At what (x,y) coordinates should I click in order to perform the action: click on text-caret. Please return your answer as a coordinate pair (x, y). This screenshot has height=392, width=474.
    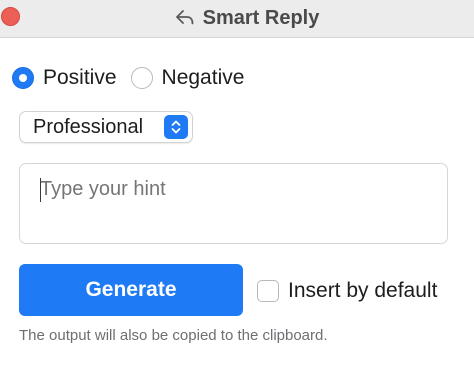
    Looking at the image, I should click on (40, 190).